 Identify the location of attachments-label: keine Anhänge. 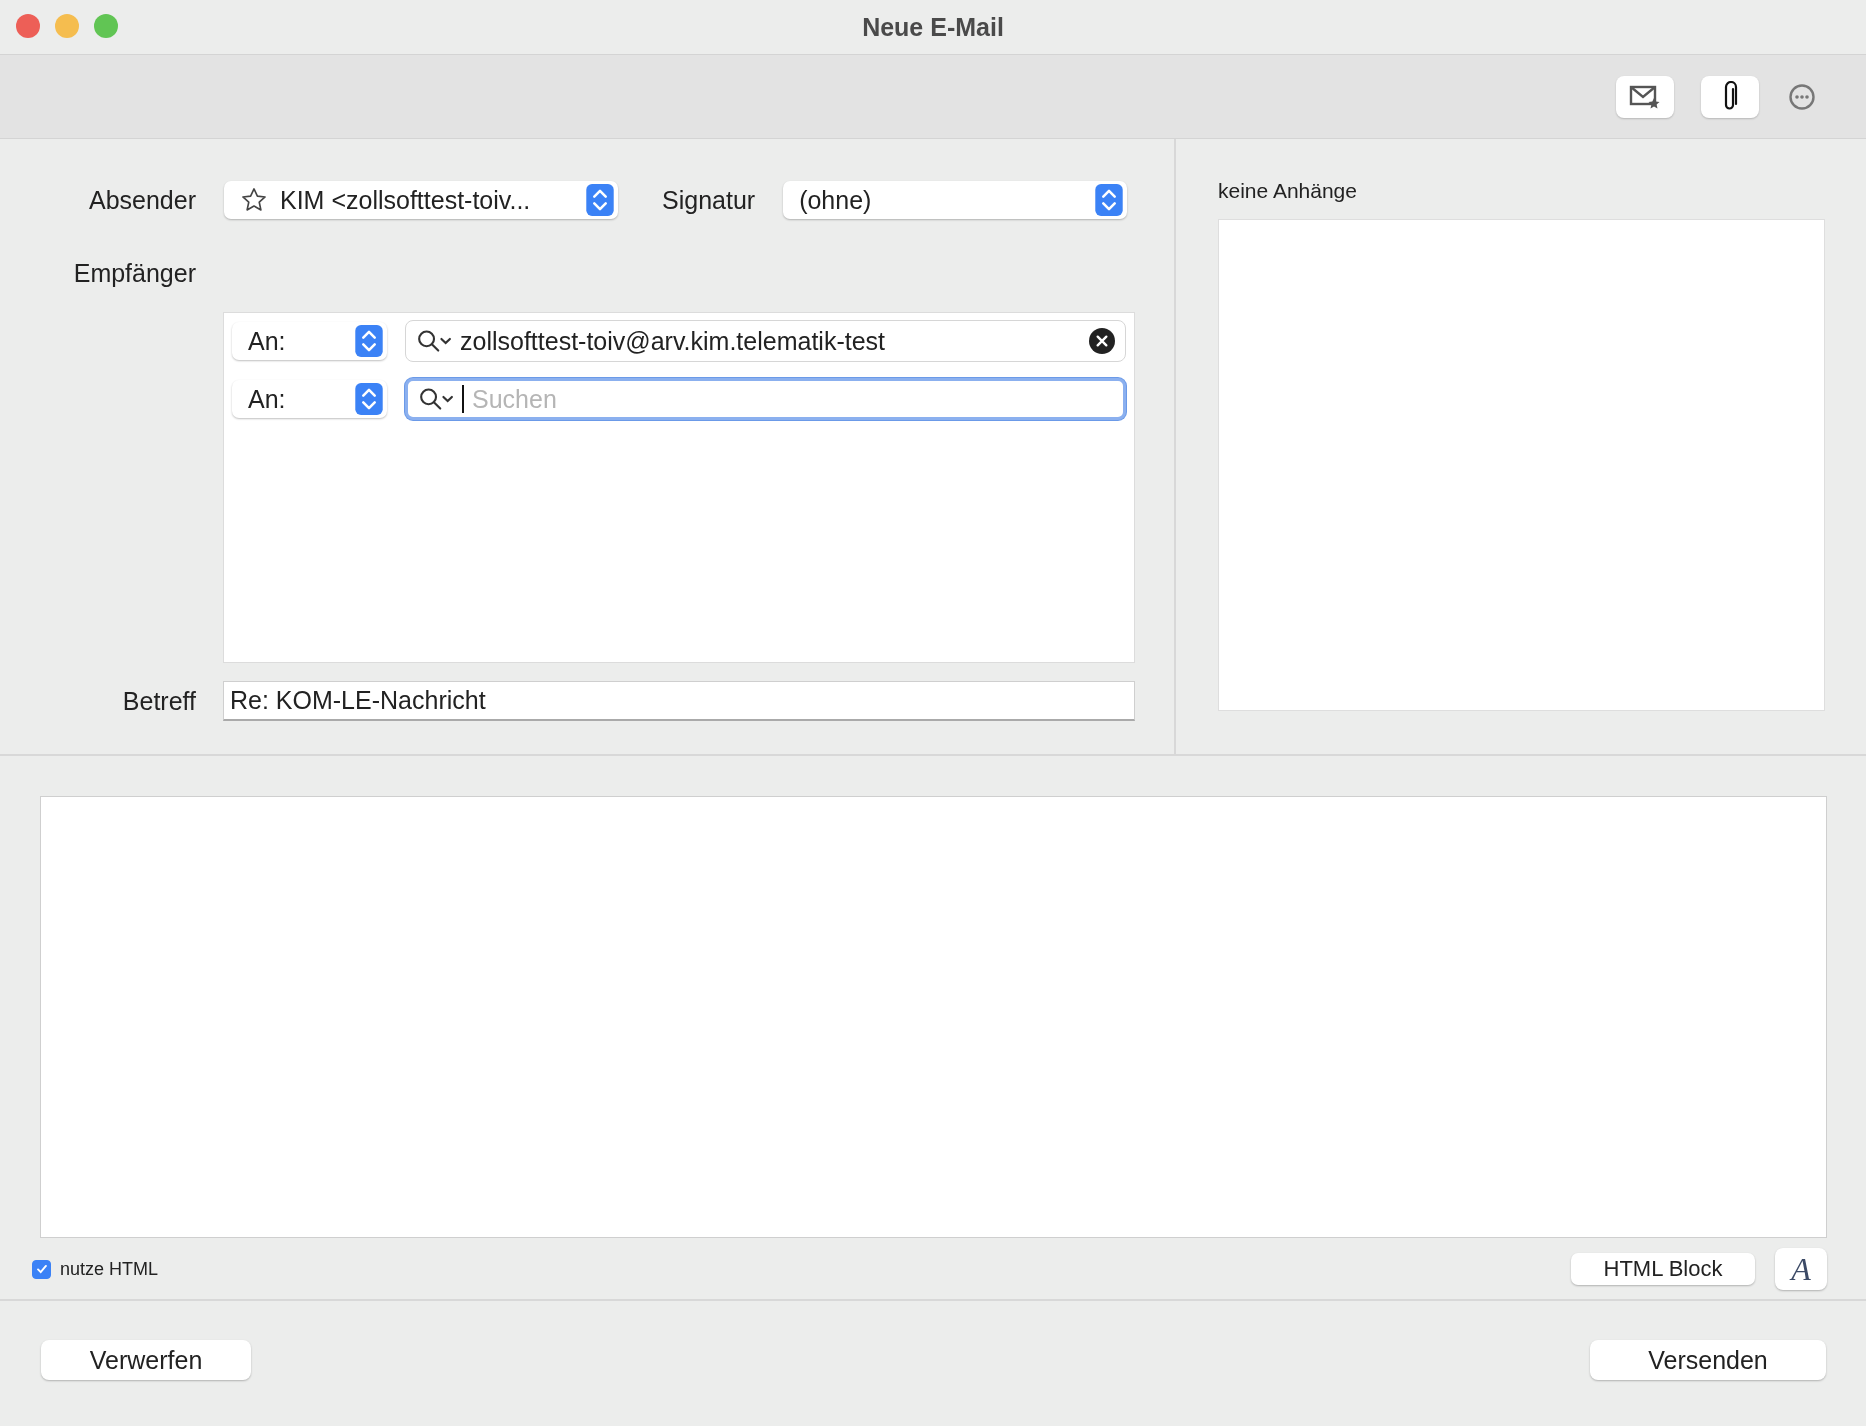
(1288, 191).